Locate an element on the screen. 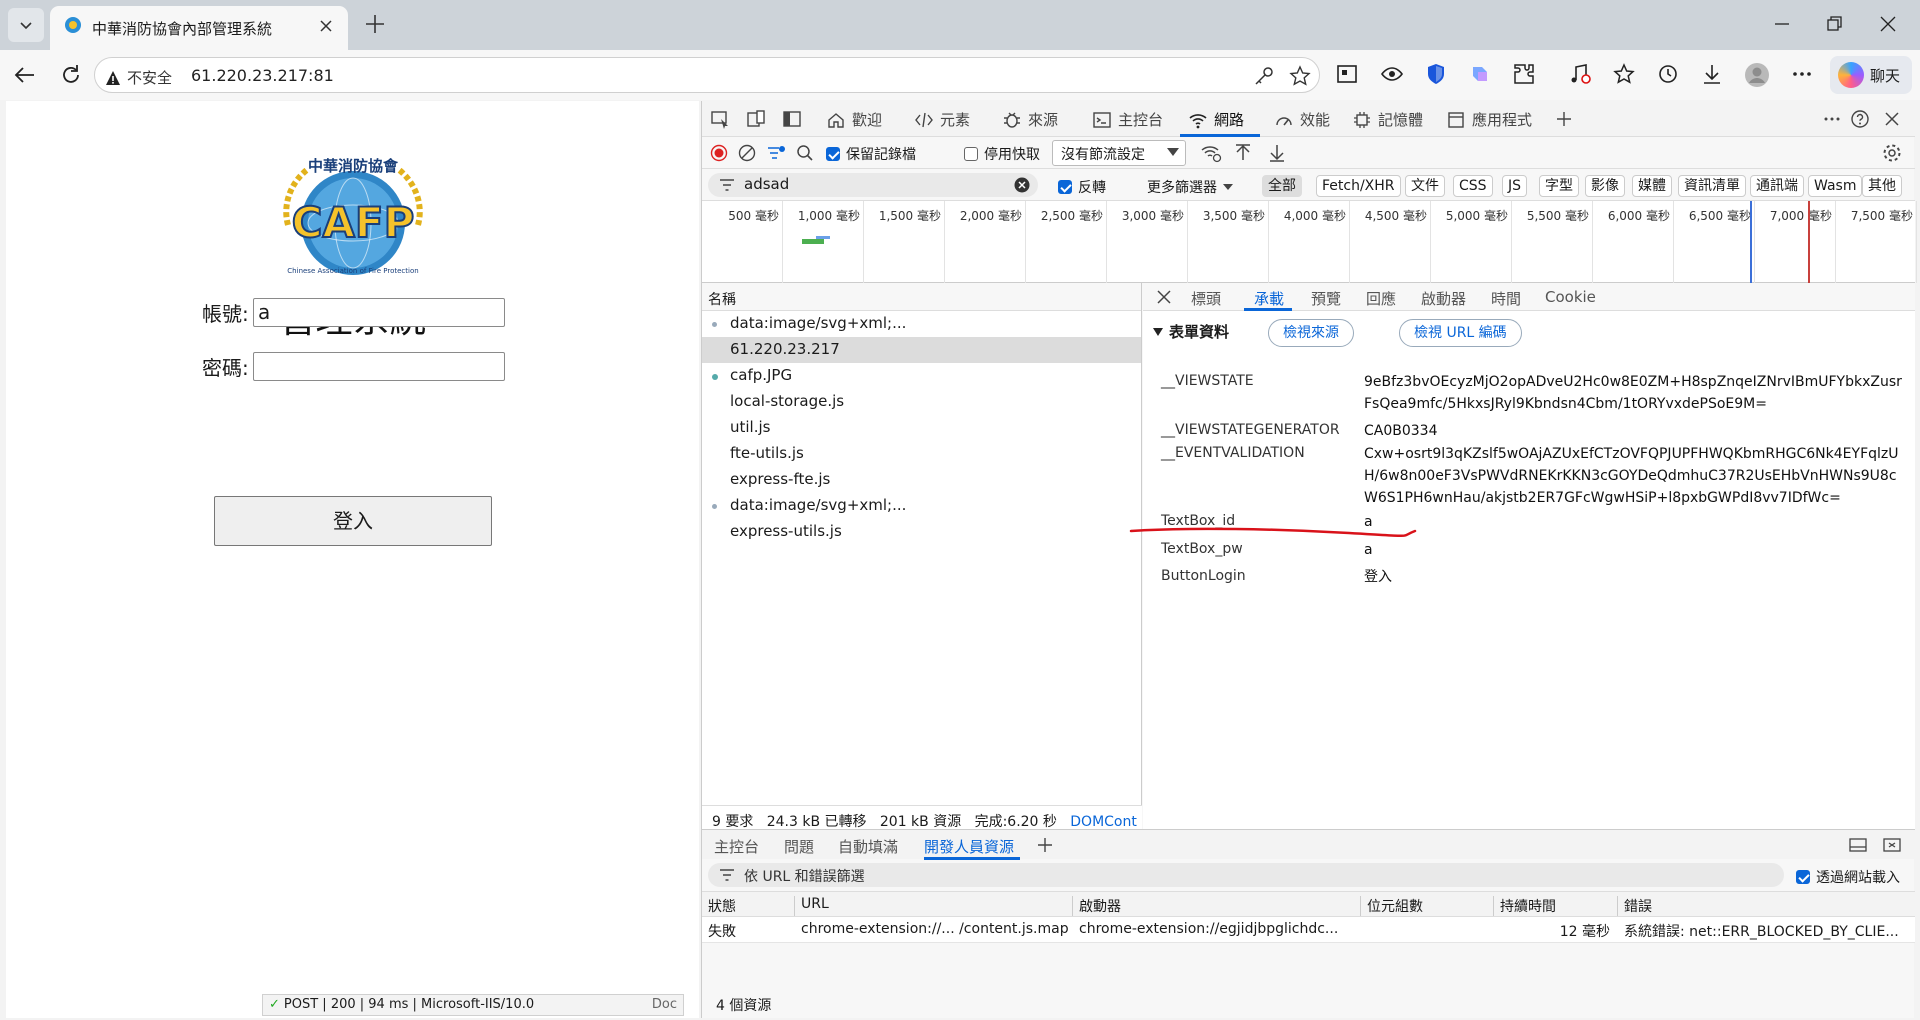 This screenshot has width=1920, height=1020. network-conditions-icon is located at coordinates (1211, 153).